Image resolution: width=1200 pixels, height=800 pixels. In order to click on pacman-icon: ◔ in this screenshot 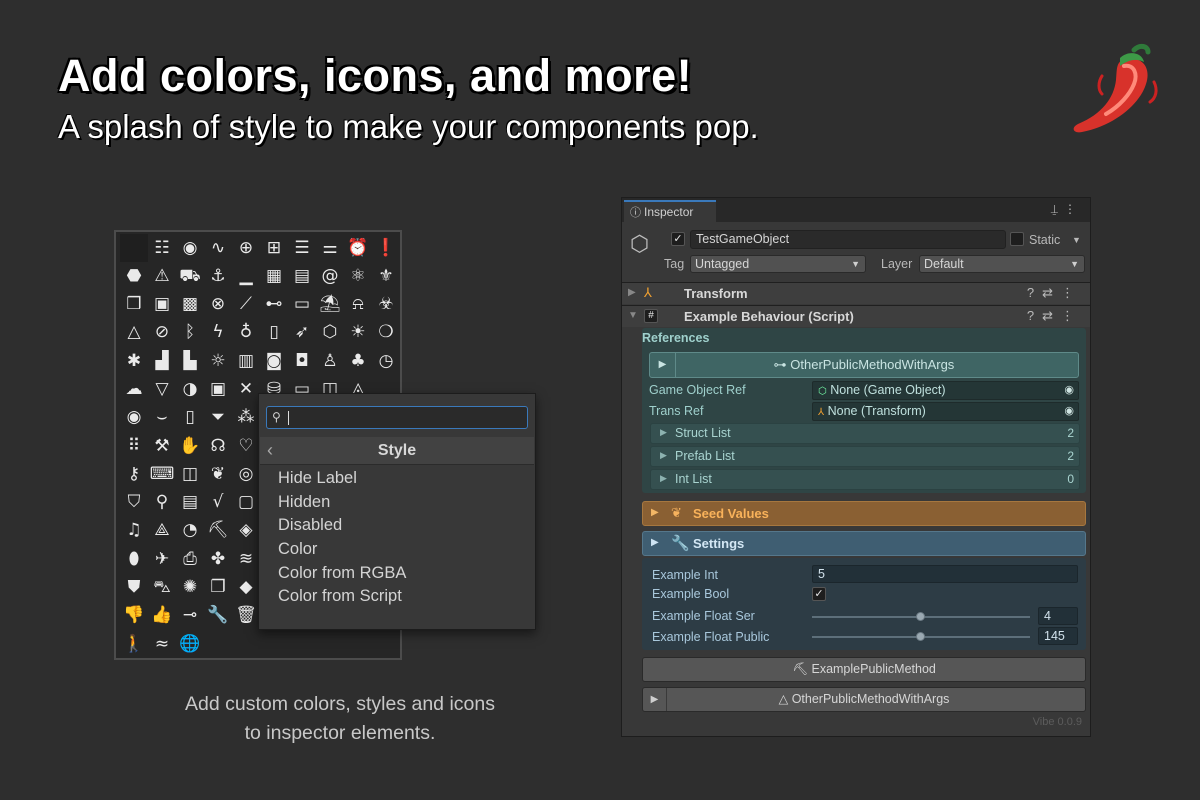, I will do `click(190, 531)`.